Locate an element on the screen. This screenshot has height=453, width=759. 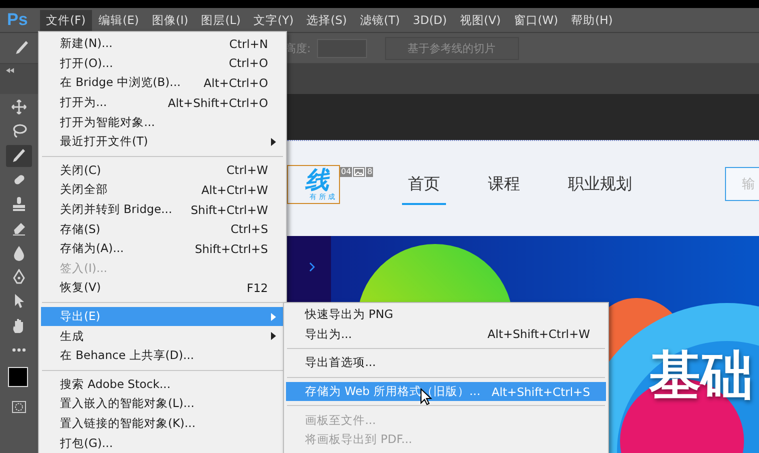
shortcut-text: Alt+Shift+Ctrl+O is located at coordinates (218, 103).